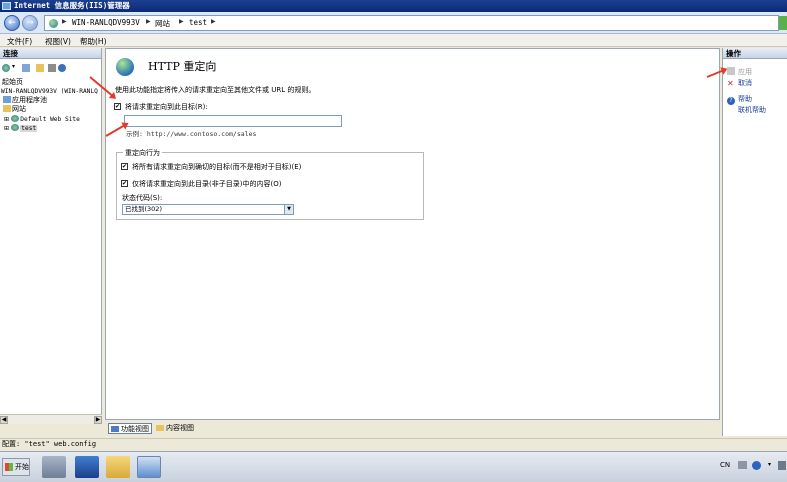 Image resolution: width=787 pixels, height=482 pixels. What do you see at coordinates (739, 99) in the screenshot?
I see `help-action: ? 帮助` at bounding box center [739, 99].